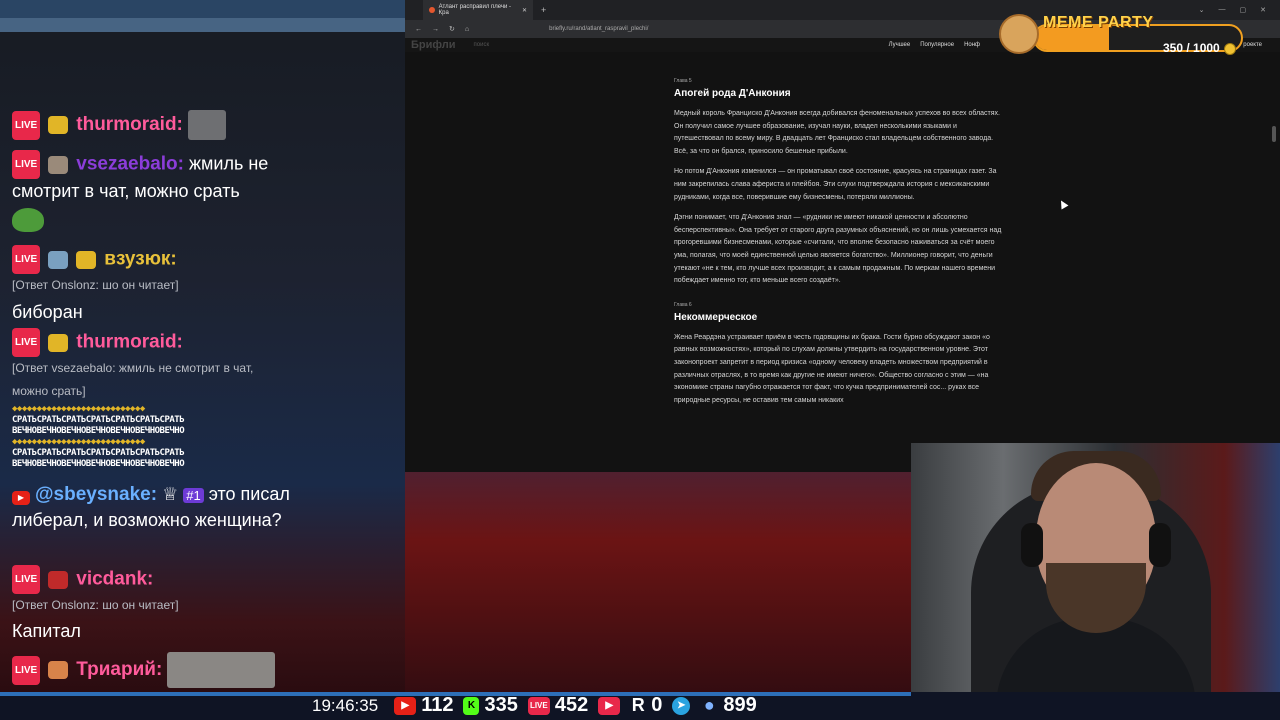 The image size is (1280, 720). I want to click on chat-username: vicdank:, so click(114, 578).